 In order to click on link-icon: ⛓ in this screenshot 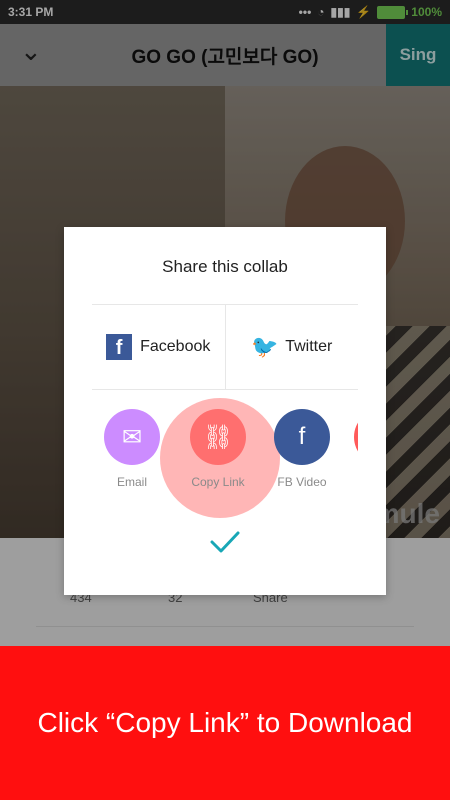, I will do `click(218, 437)`.